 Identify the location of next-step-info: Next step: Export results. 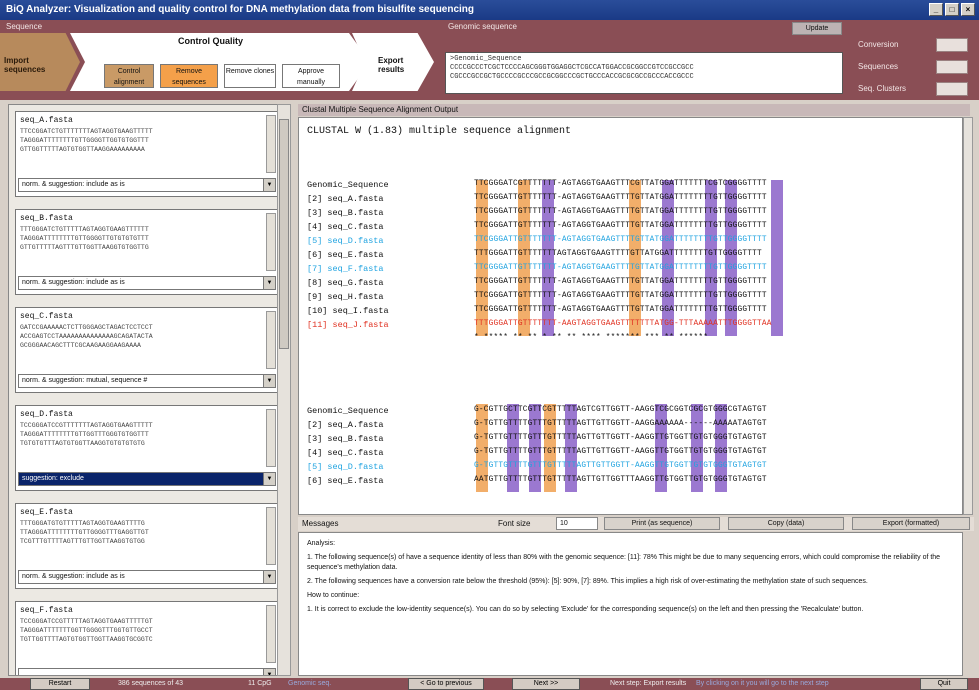
(648, 683).